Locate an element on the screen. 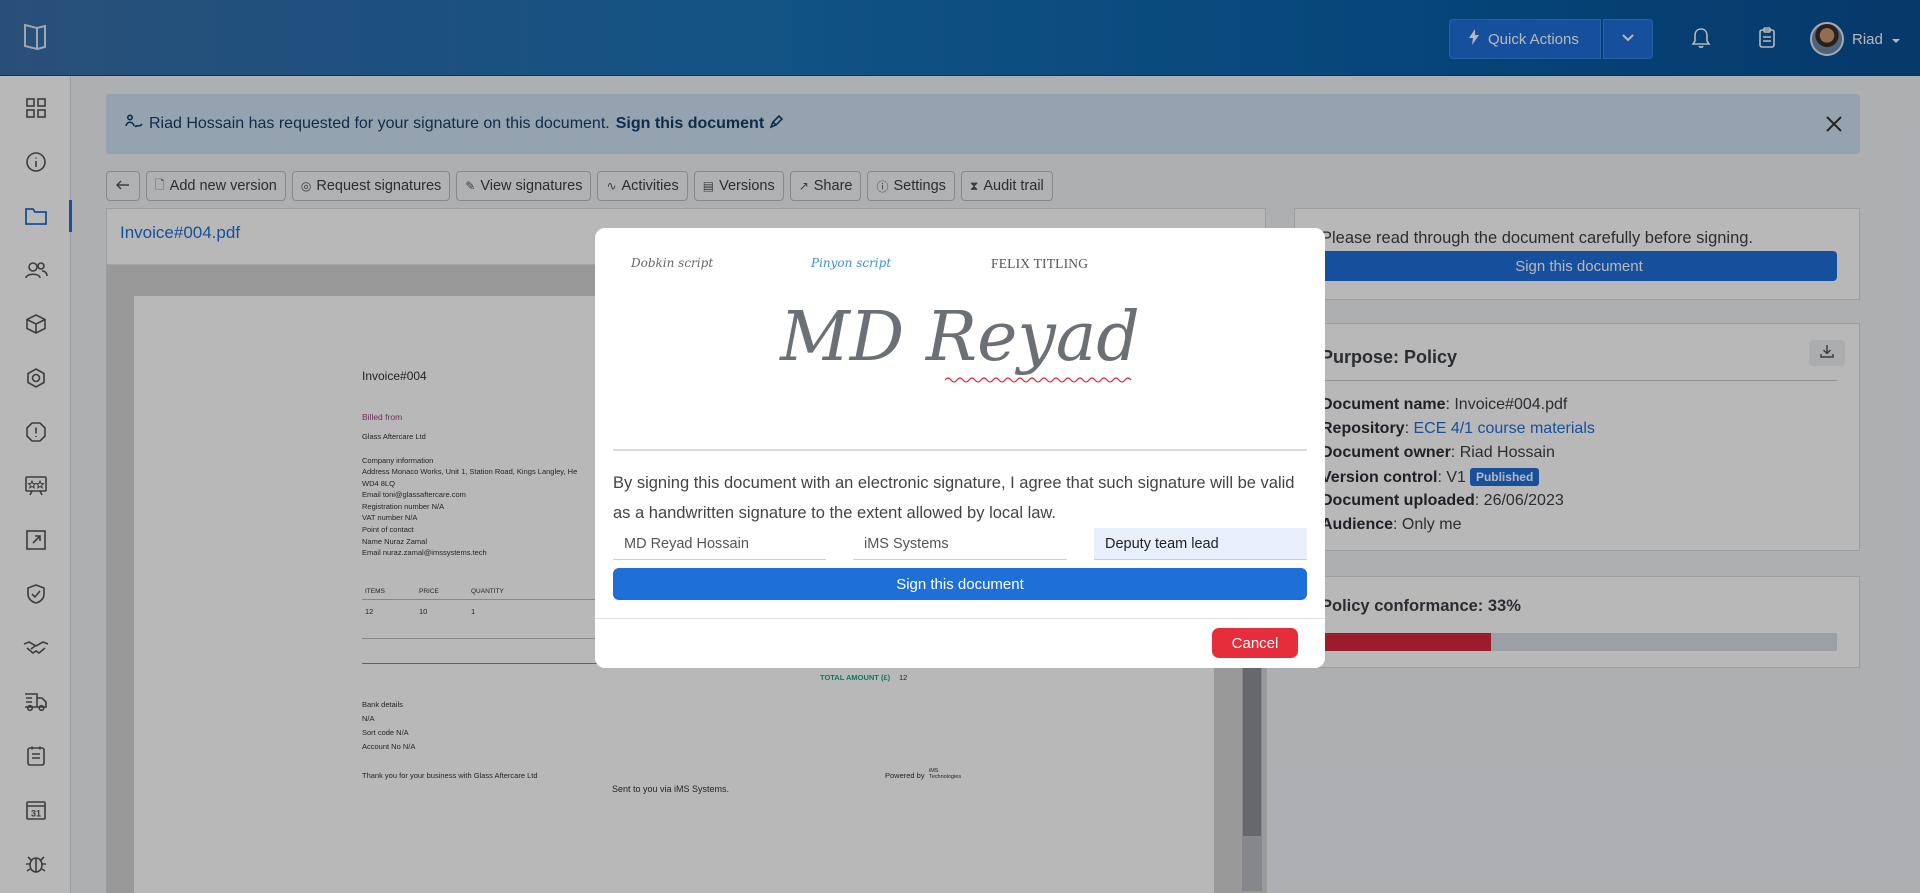  signature-divider is located at coordinates (960, 450).